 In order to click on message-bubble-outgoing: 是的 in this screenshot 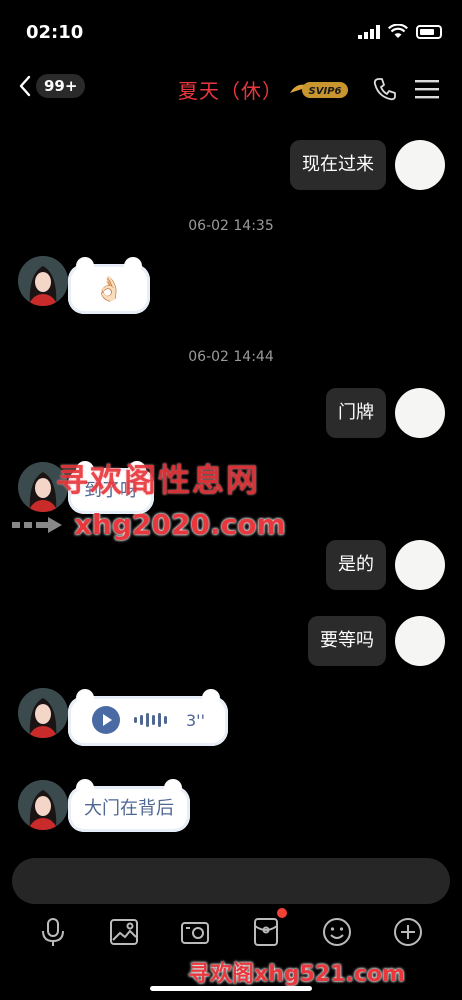, I will do `click(356, 565)`.